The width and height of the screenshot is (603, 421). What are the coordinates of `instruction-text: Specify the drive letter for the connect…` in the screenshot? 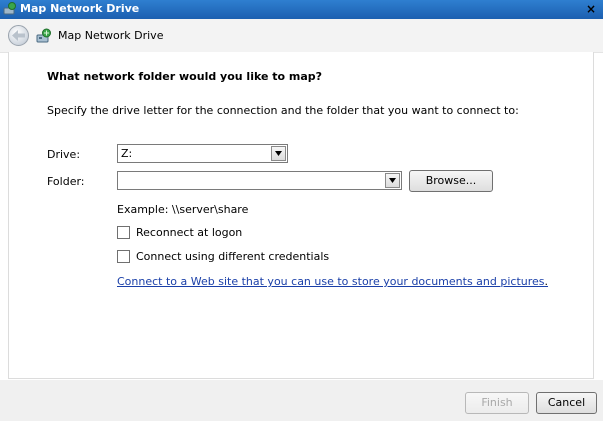 It's located at (283, 110).